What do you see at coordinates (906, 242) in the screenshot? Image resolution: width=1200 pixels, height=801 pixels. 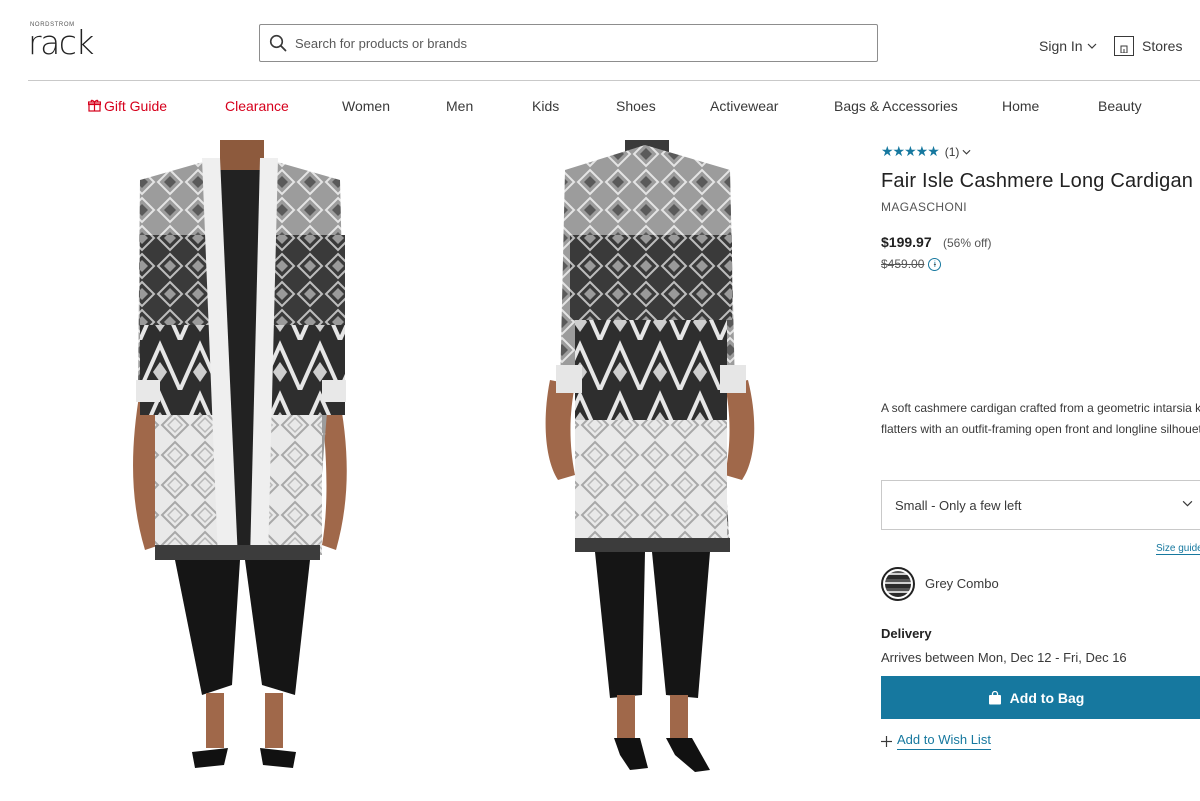 I see `current-price: $199.97` at bounding box center [906, 242].